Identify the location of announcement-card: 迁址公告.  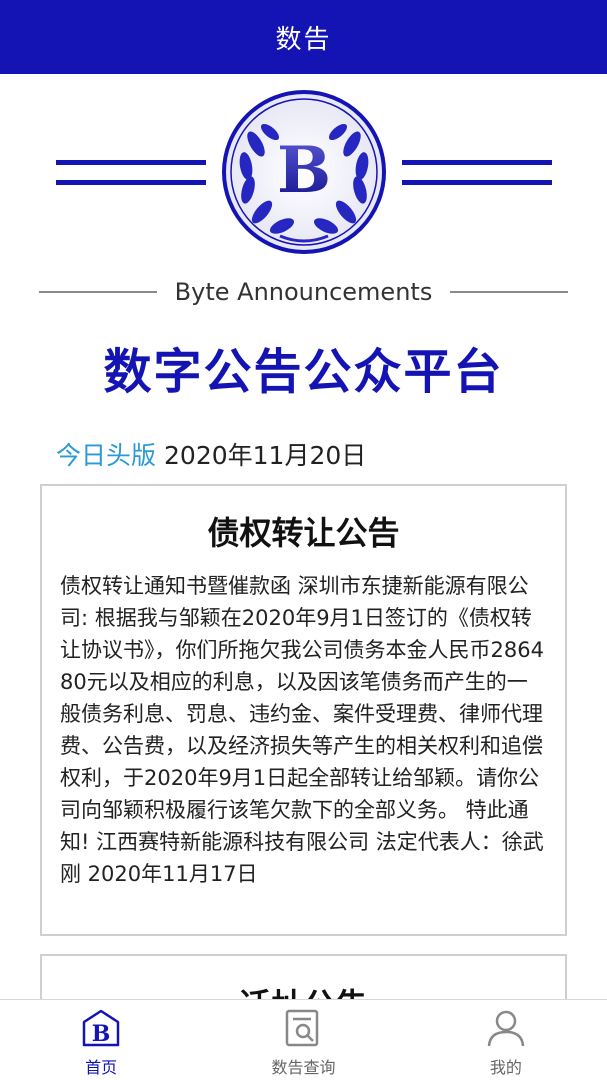
(303, 976).